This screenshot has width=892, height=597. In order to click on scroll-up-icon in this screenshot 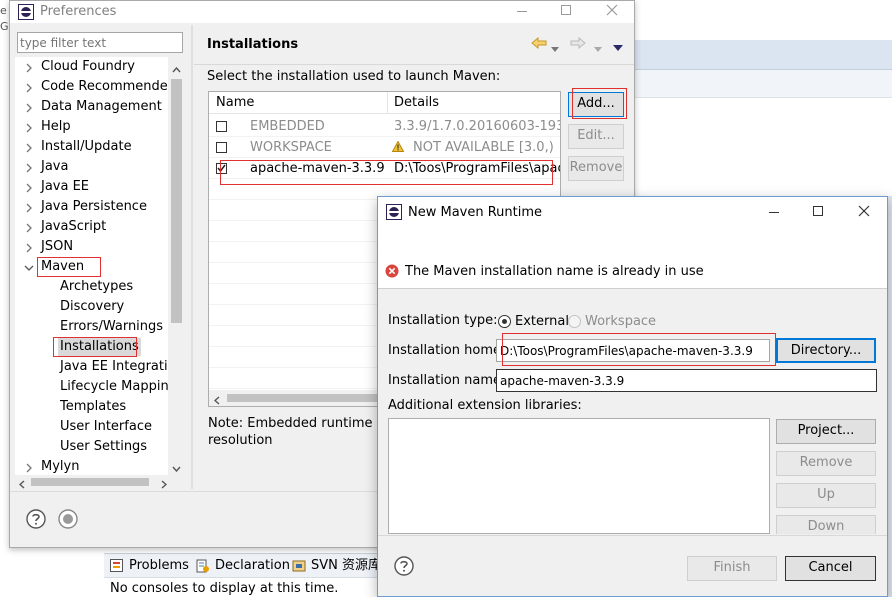, I will do `click(176, 67)`.